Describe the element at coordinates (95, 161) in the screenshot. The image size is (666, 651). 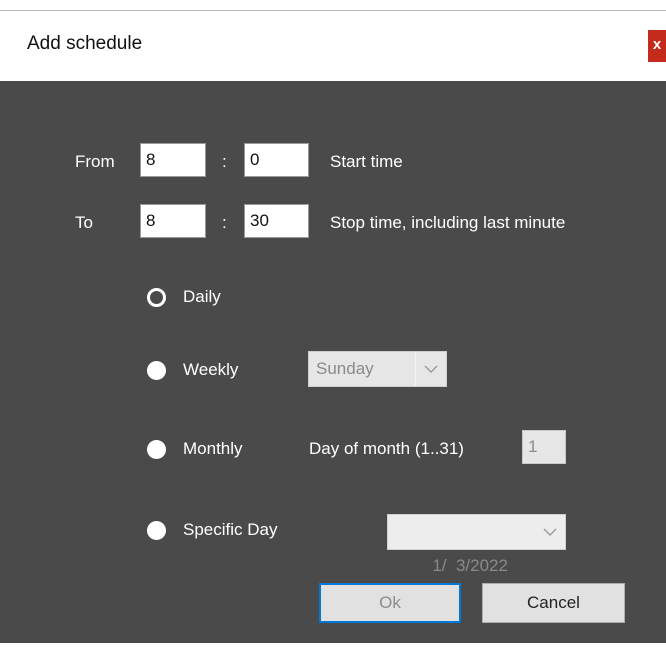
I see `from-label: From` at that location.